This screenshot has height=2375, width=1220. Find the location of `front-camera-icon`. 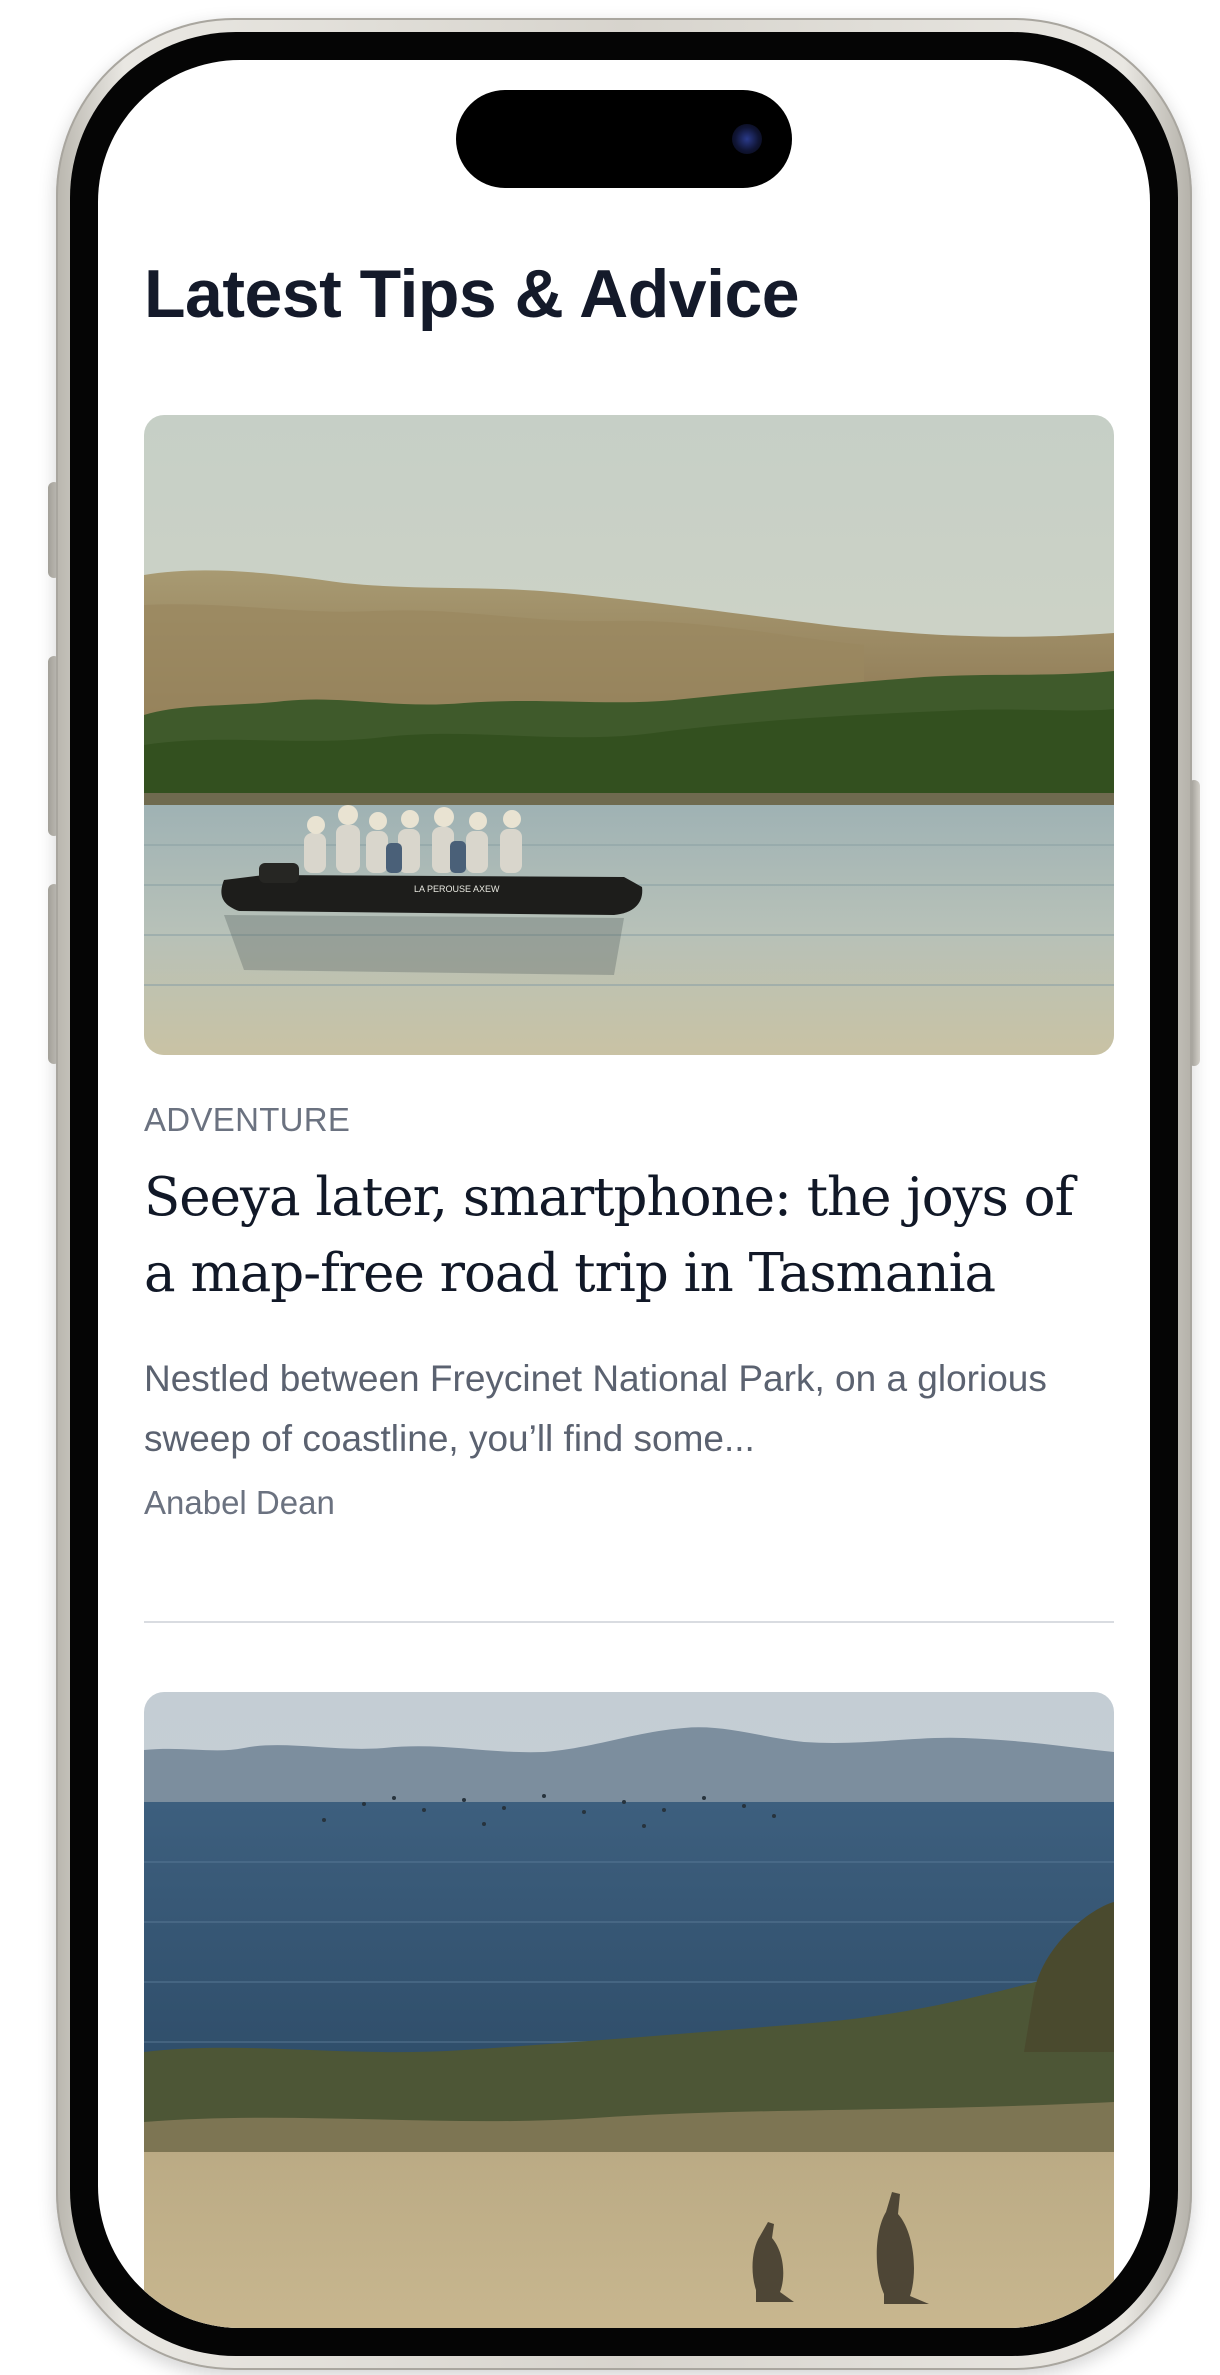

front-camera-icon is located at coordinates (747, 139).